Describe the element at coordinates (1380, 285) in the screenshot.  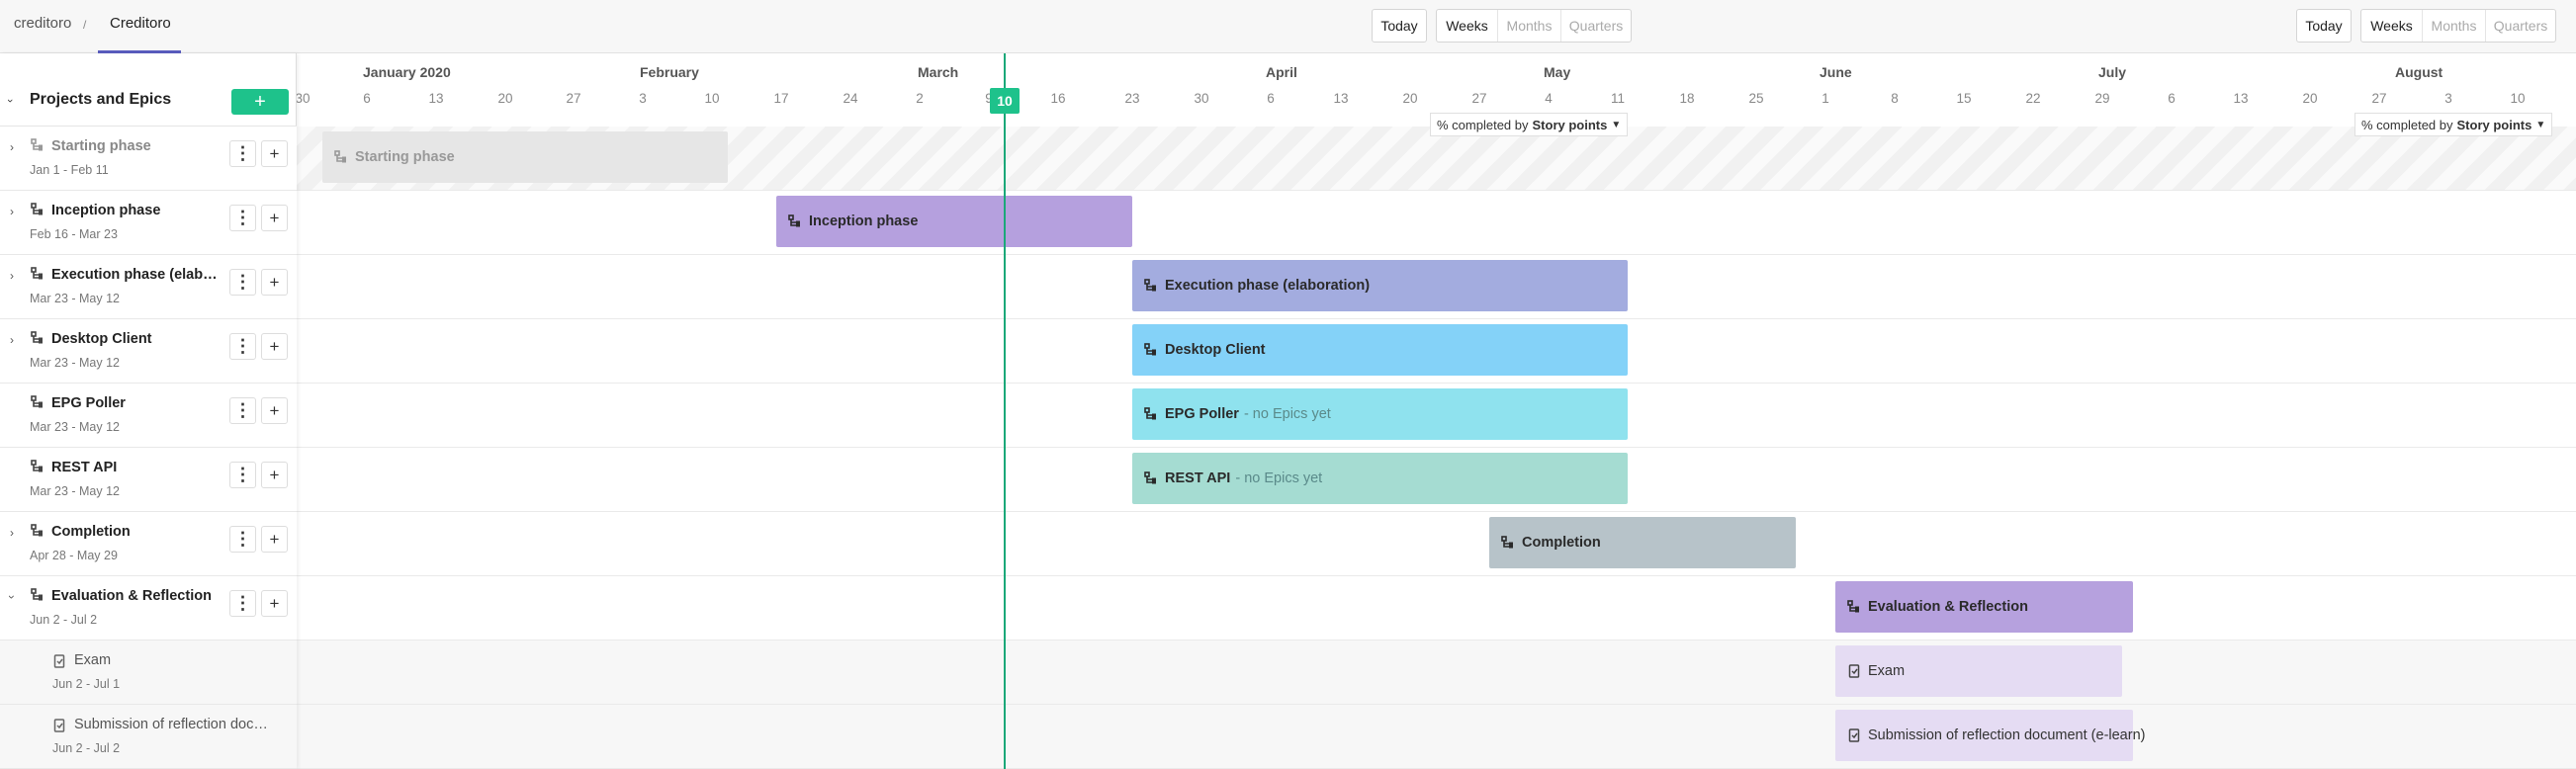
I see `project-bar: Execution phase (elaboration)` at that location.